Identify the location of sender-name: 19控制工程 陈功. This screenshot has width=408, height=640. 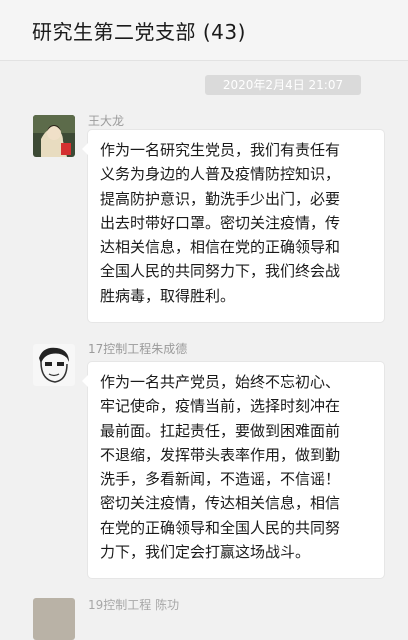
(134, 605).